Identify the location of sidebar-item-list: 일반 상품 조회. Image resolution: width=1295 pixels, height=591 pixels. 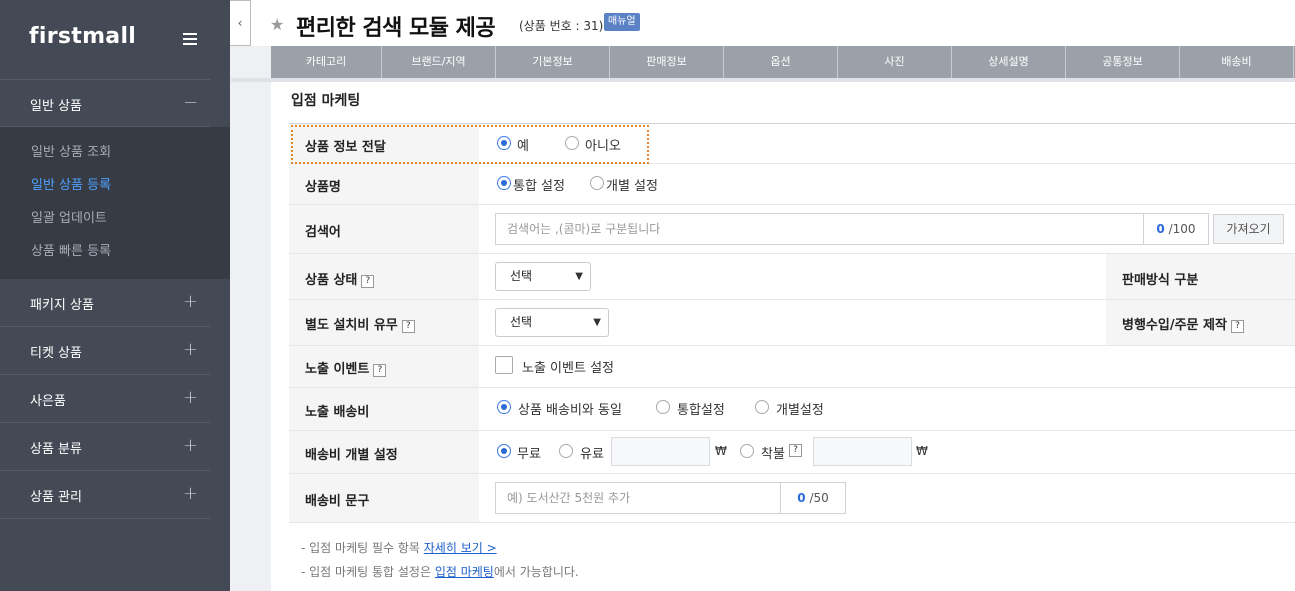
(115, 158).